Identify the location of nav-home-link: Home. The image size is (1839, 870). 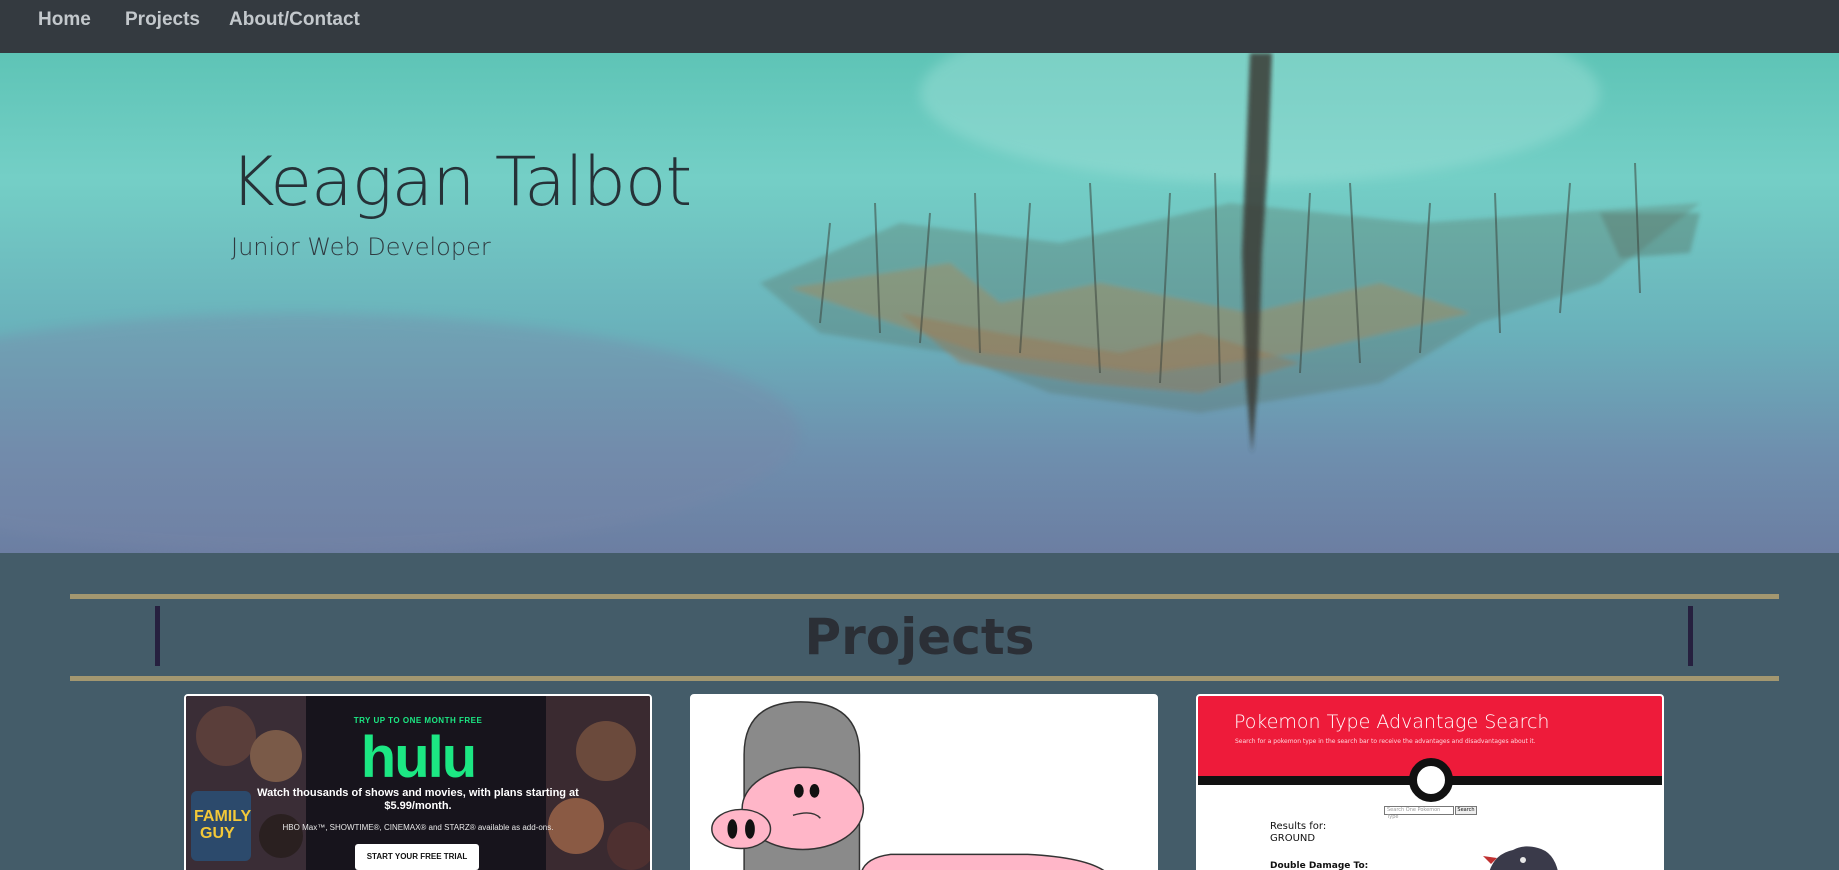
(64, 20).